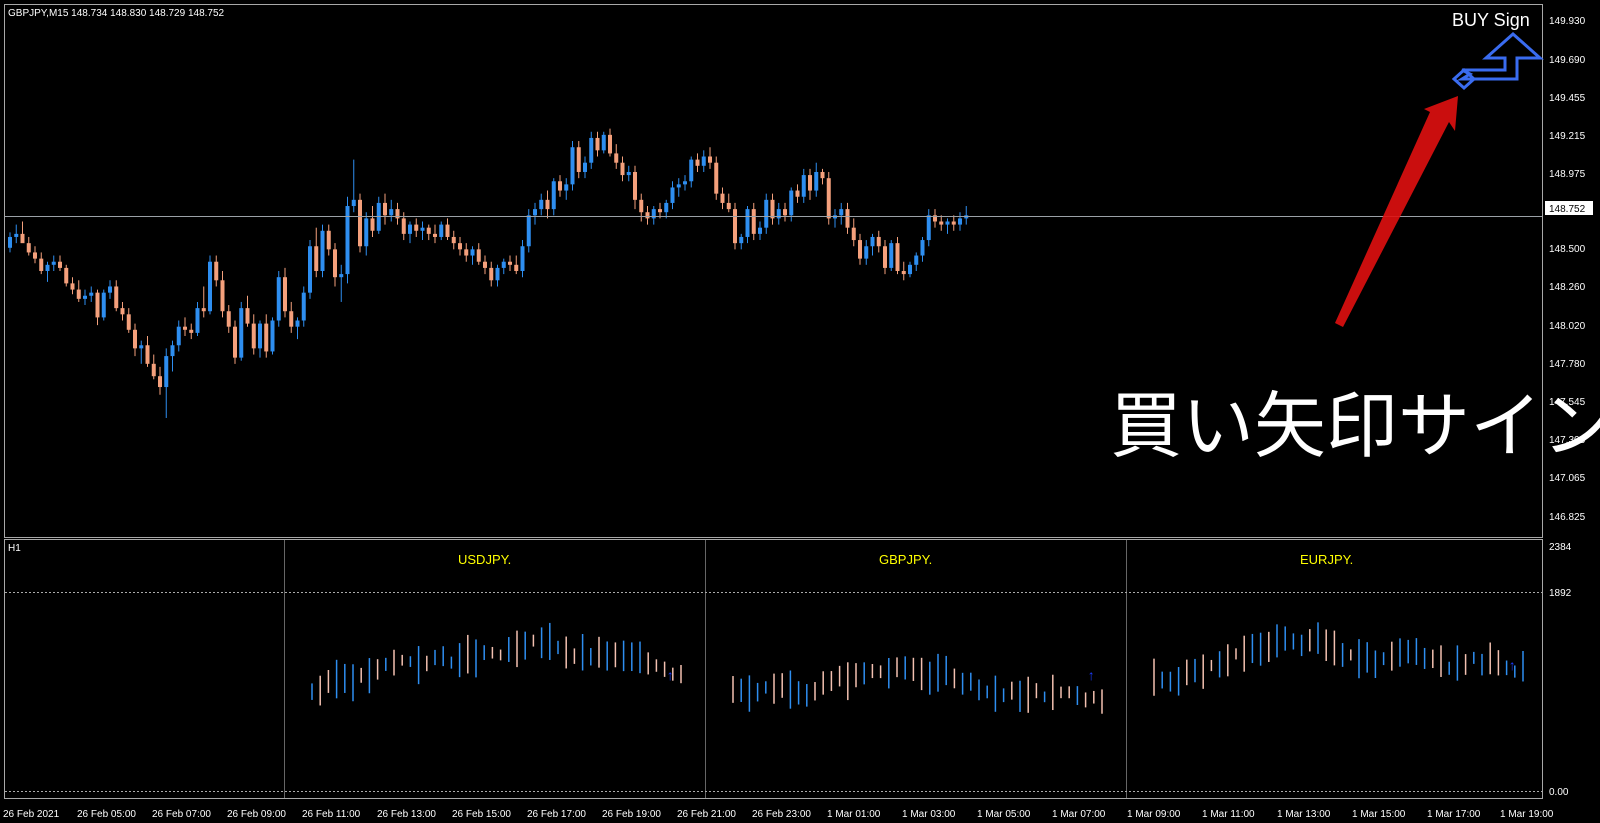 The image size is (1600, 823). I want to click on price-axis-label: 148.500, so click(1567, 249).